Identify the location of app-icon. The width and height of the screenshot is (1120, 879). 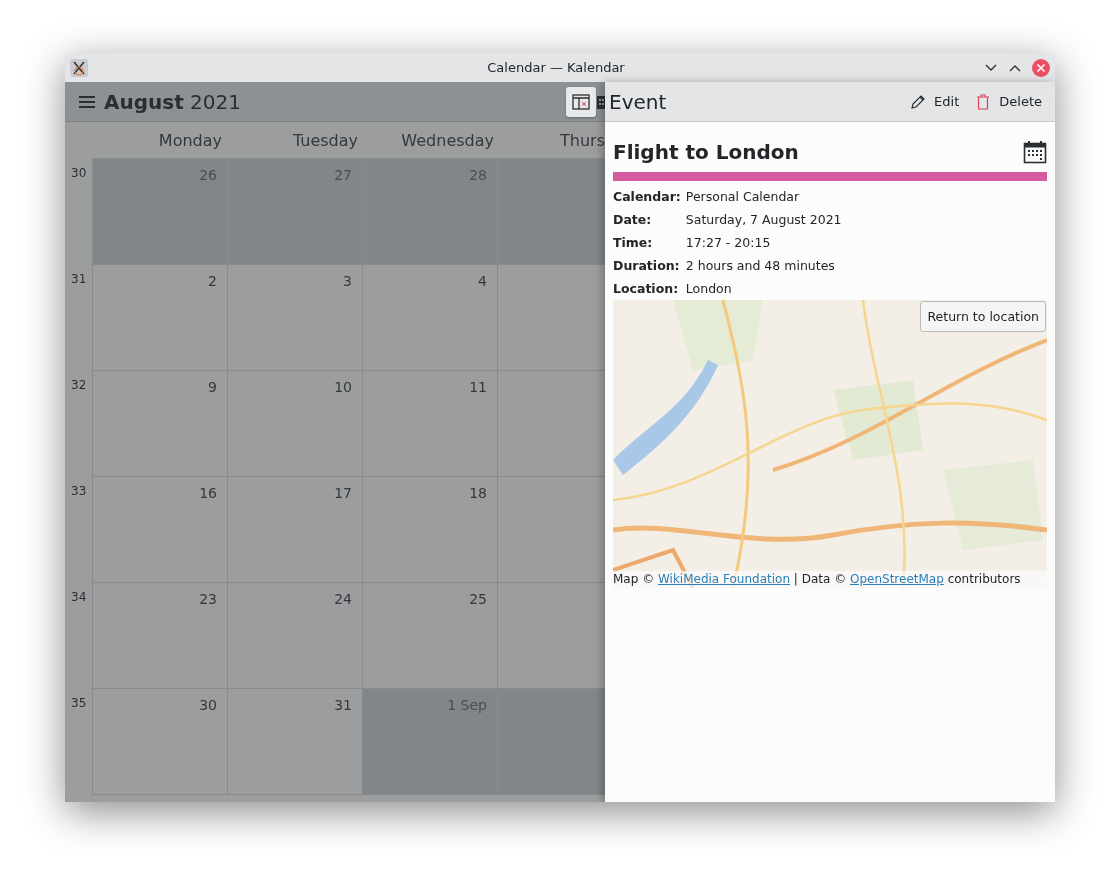
(79, 67).